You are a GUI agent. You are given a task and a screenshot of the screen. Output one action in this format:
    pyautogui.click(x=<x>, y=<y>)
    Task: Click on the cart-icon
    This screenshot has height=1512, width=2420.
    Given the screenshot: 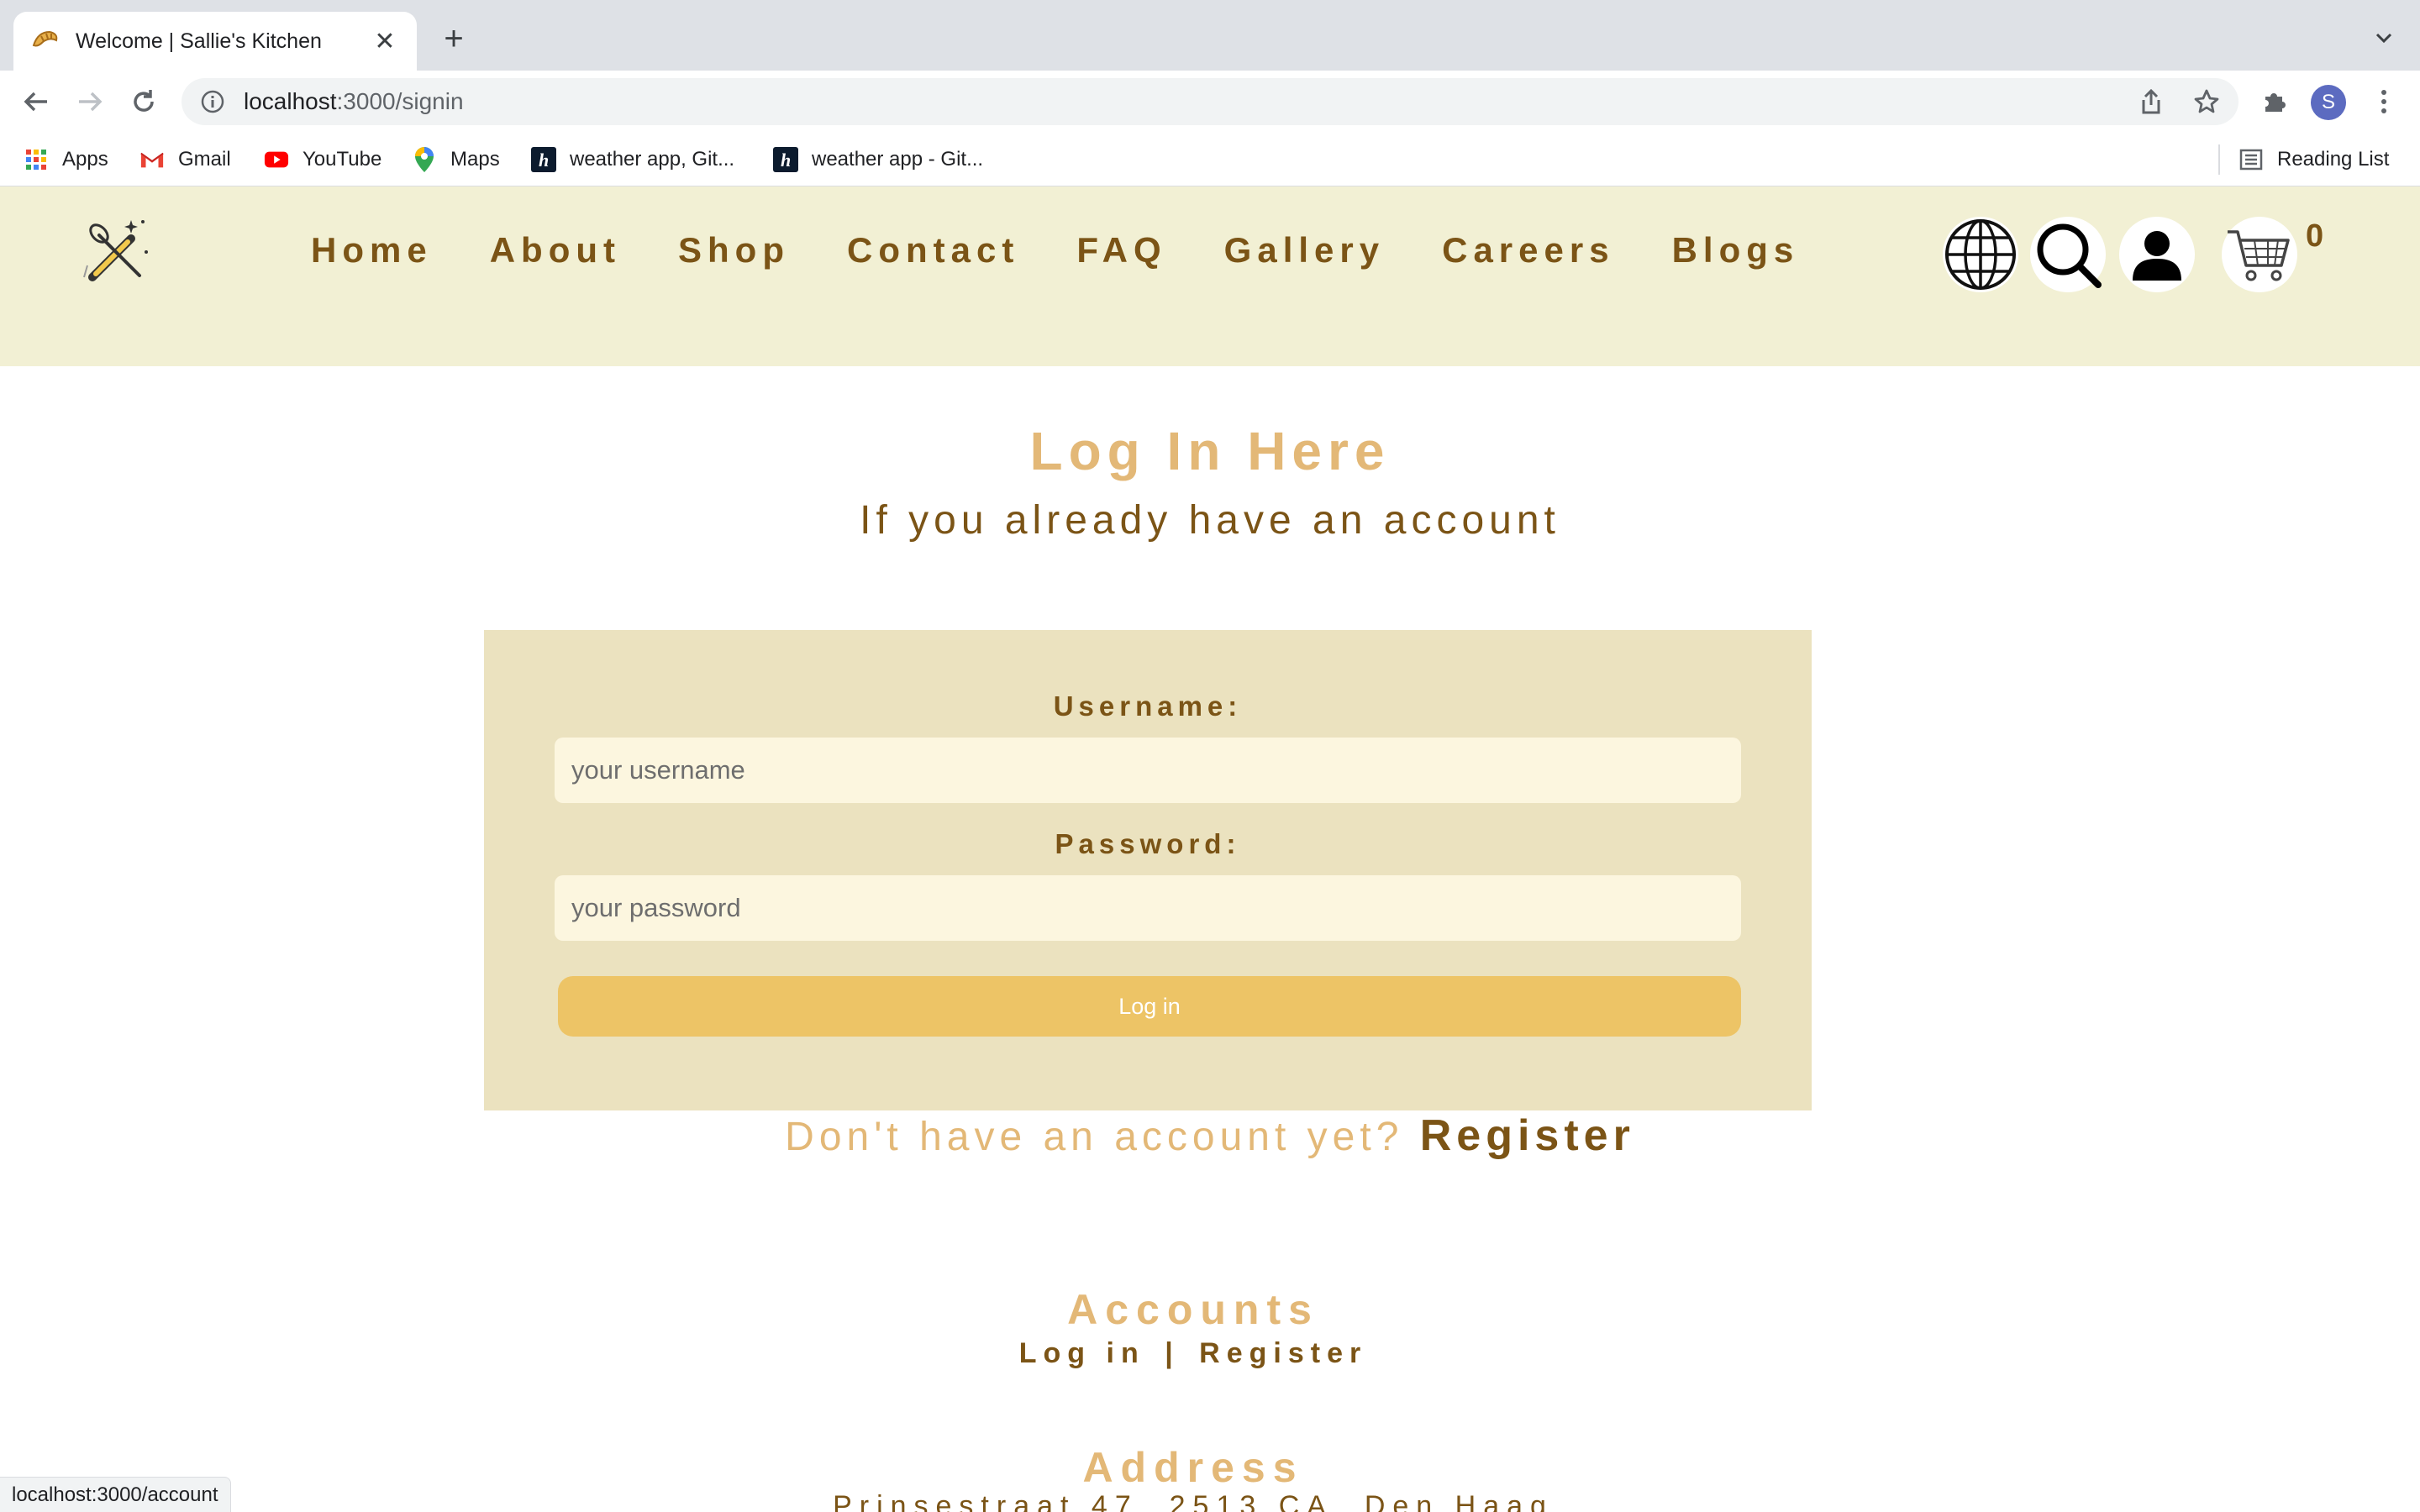 What is the action you would take?
    pyautogui.click(x=2260, y=254)
    